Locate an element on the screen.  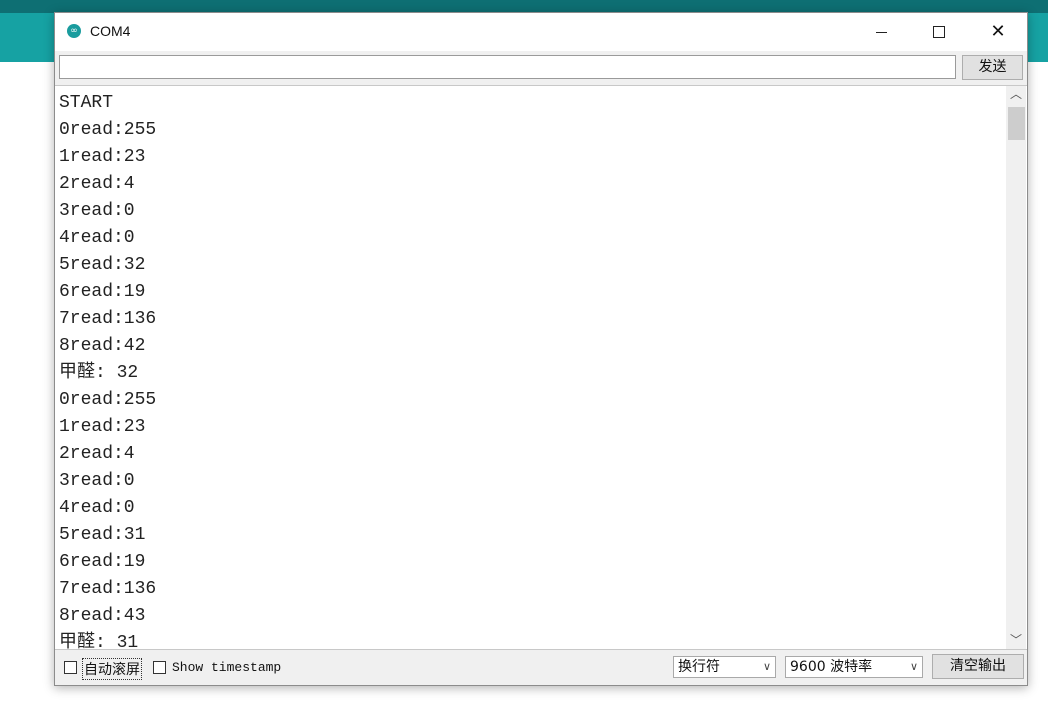
timestamp-label: Show timestamp is located at coordinates (226, 667).